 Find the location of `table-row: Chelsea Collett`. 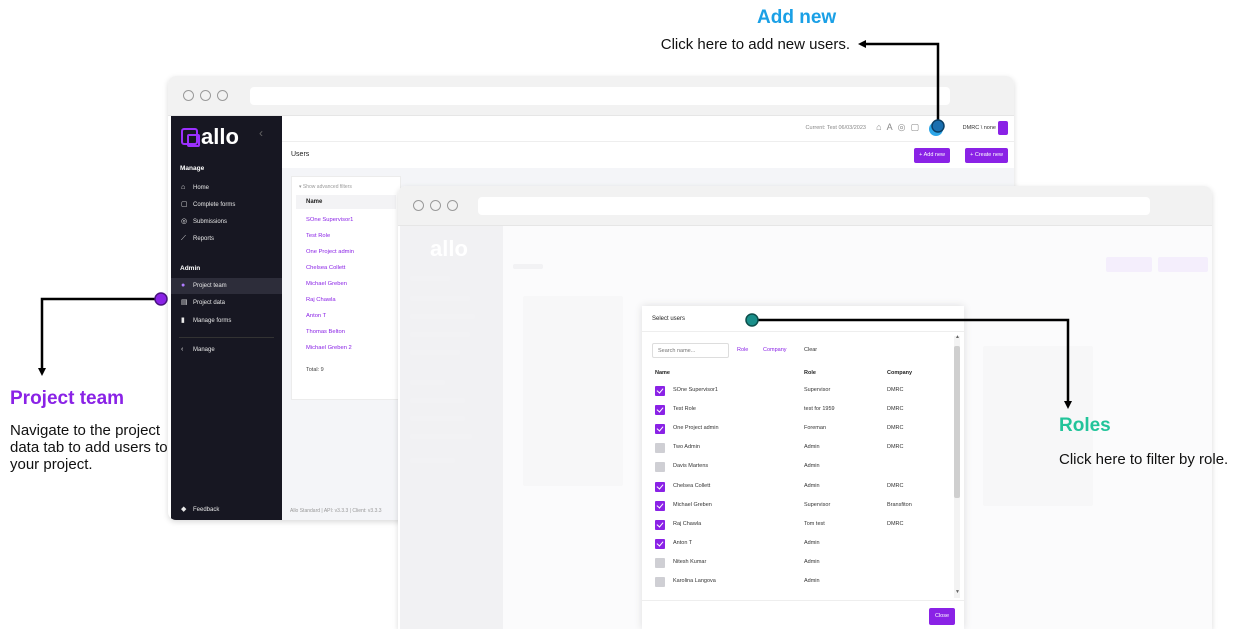

table-row: Chelsea Collett is located at coordinates (325, 268).